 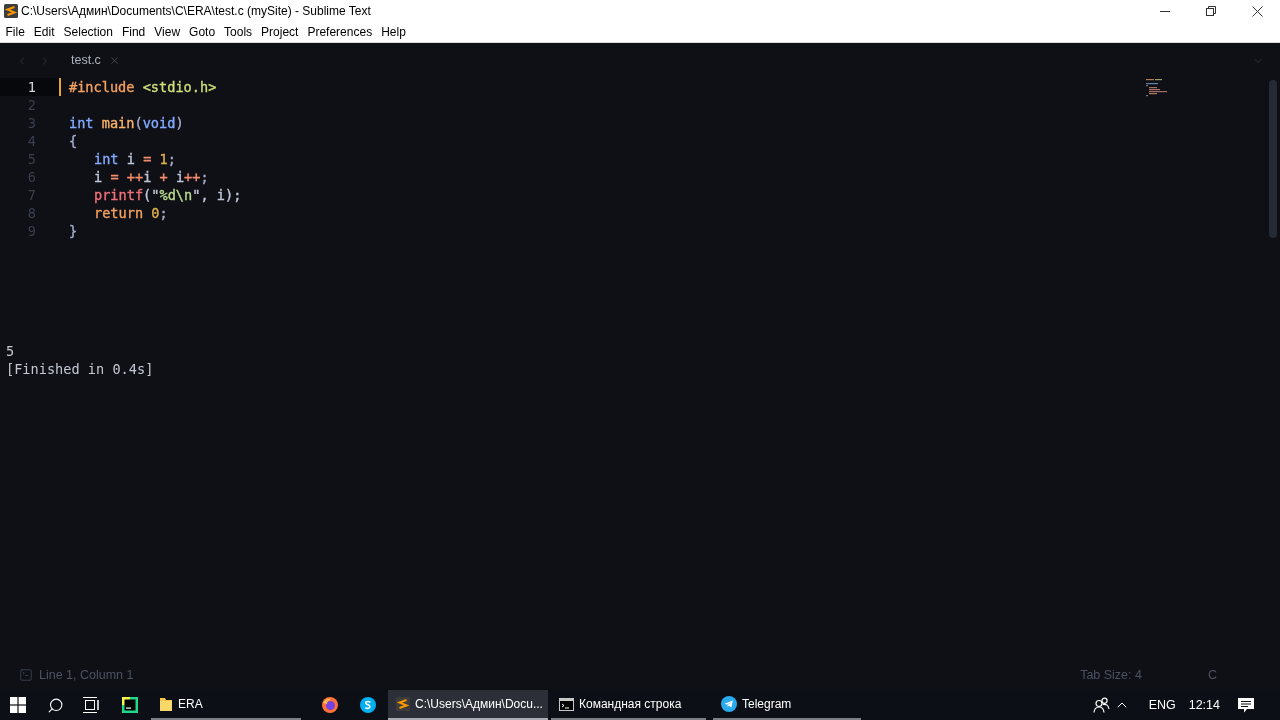 What do you see at coordinates (88, 32) in the screenshot?
I see `menu-item: Selection` at bounding box center [88, 32].